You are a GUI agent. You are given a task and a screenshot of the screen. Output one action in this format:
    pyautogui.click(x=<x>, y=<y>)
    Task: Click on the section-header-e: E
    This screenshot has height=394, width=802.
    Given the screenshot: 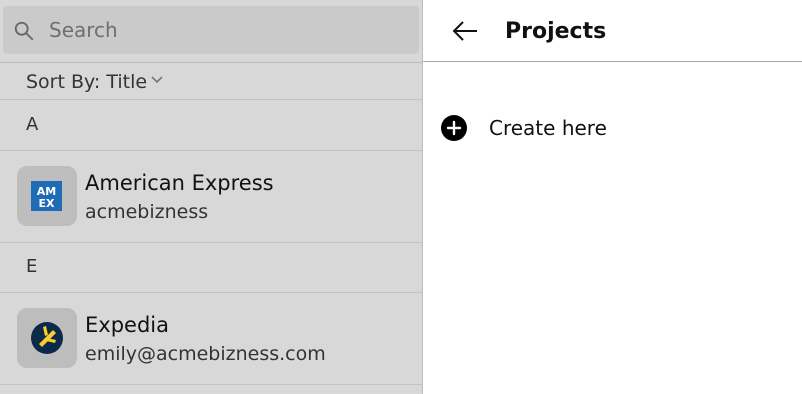 What is the action you would take?
    pyautogui.click(x=211, y=268)
    